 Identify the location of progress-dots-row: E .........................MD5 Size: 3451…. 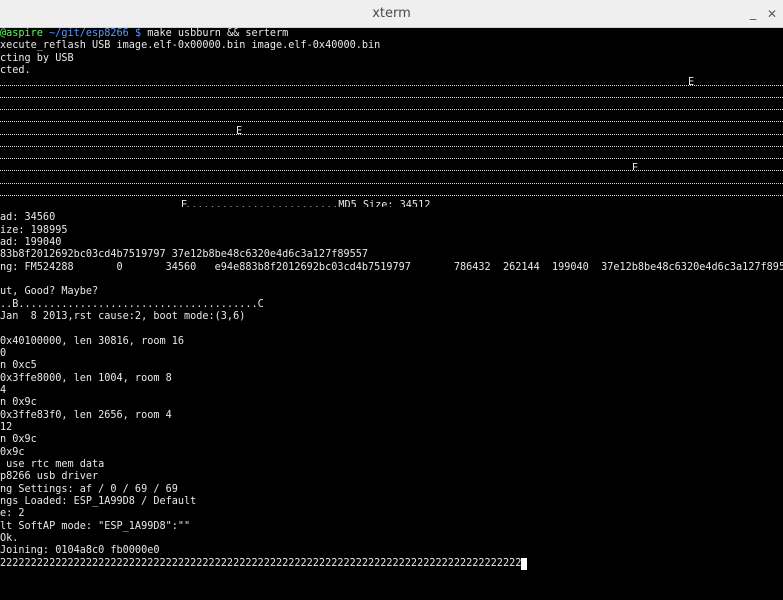
(391, 204).